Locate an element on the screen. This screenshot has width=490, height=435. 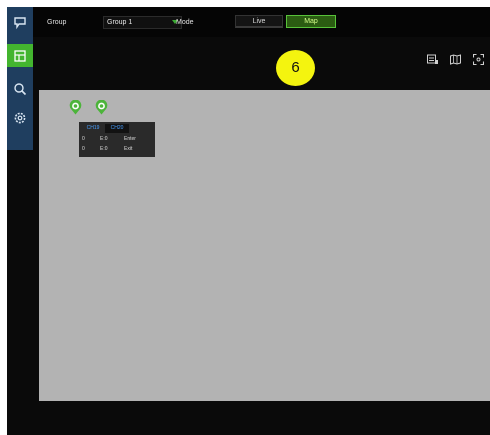
popup-rows: 0 E:0 Enter 0 E:0 Exit is located at coordinates (117, 144).